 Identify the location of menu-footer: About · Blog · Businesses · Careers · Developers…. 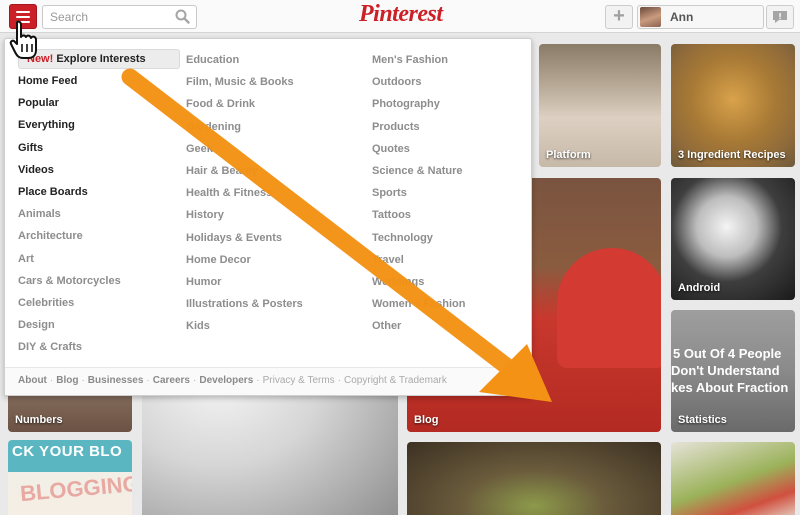
(268, 381).